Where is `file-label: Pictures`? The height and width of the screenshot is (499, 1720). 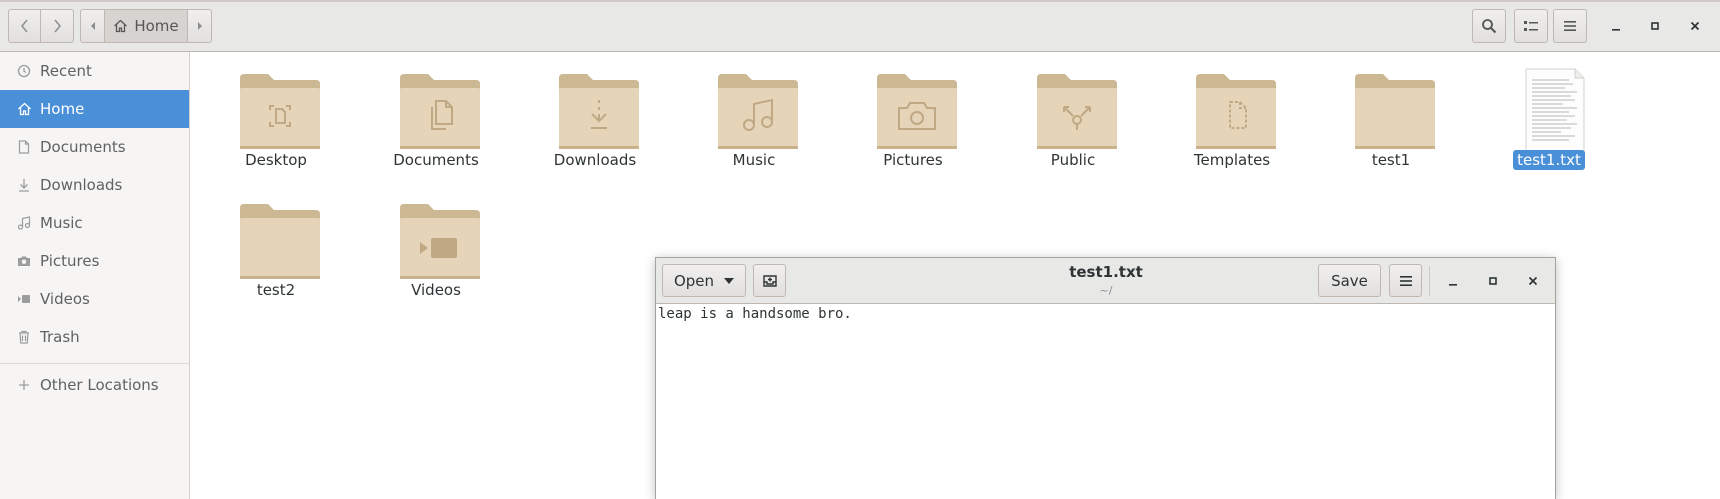
file-label: Pictures is located at coordinates (913, 160).